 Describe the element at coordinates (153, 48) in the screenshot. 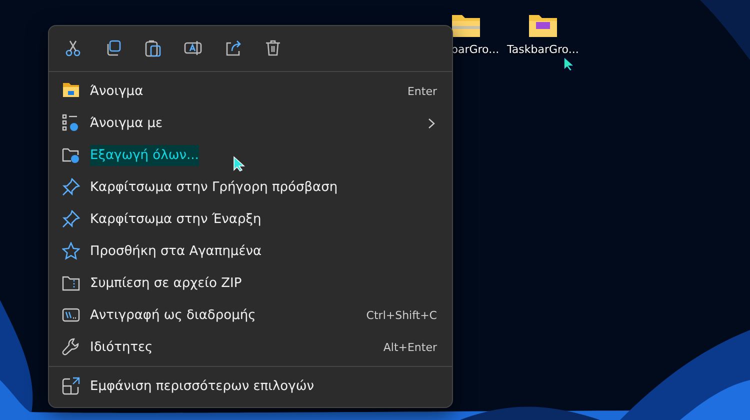

I see `clipboard-icon` at that location.